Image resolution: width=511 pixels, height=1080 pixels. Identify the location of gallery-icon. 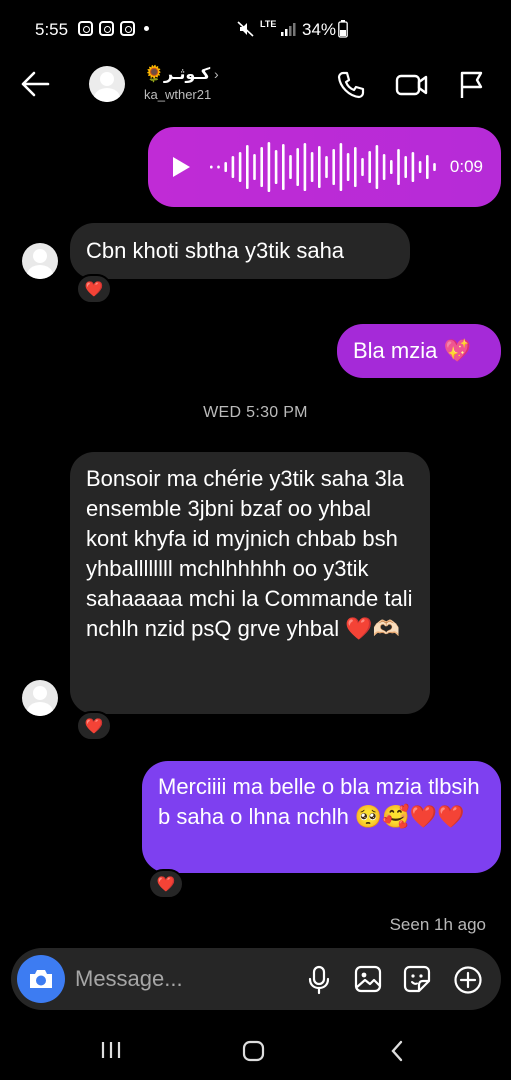
(368, 979).